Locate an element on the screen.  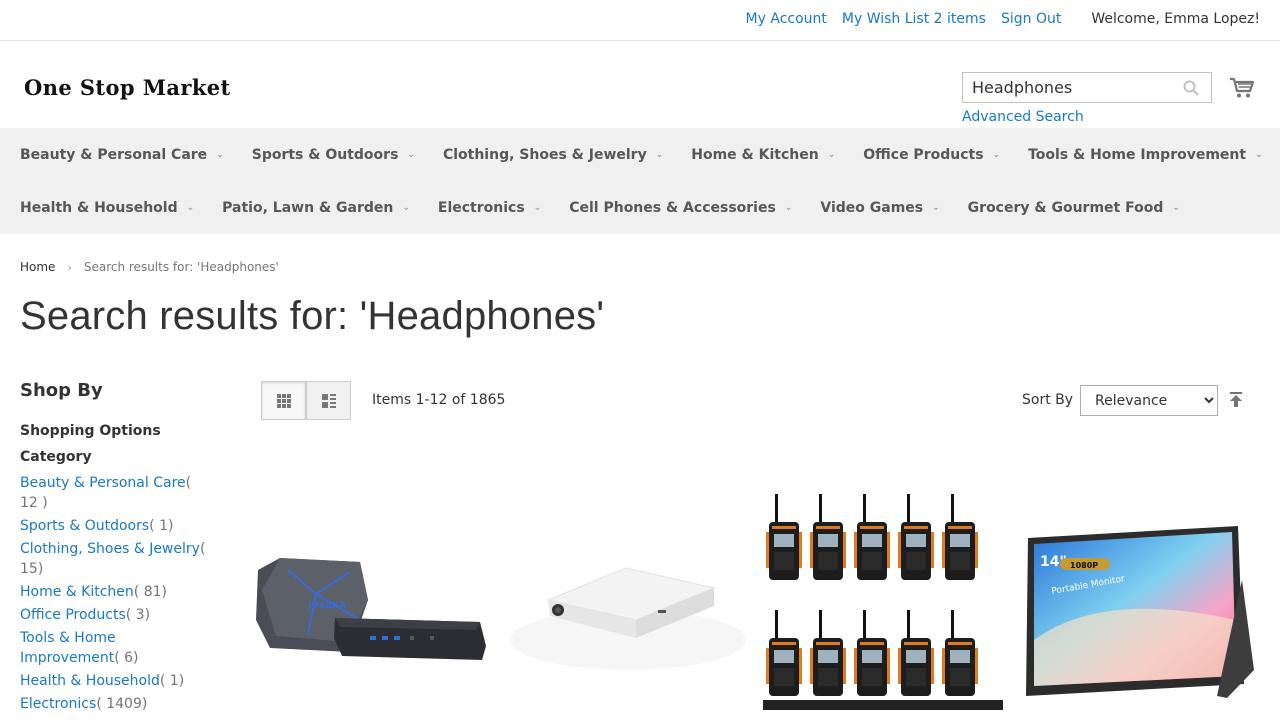
nav-label: Video Games is located at coordinates (872, 207).